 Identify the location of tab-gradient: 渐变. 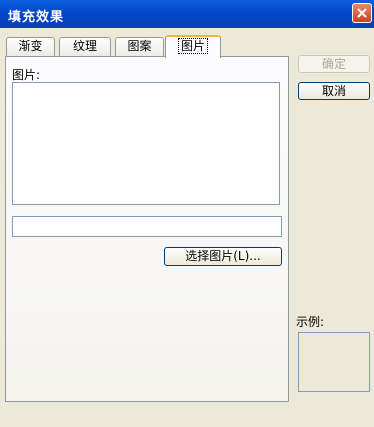
(30, 46).